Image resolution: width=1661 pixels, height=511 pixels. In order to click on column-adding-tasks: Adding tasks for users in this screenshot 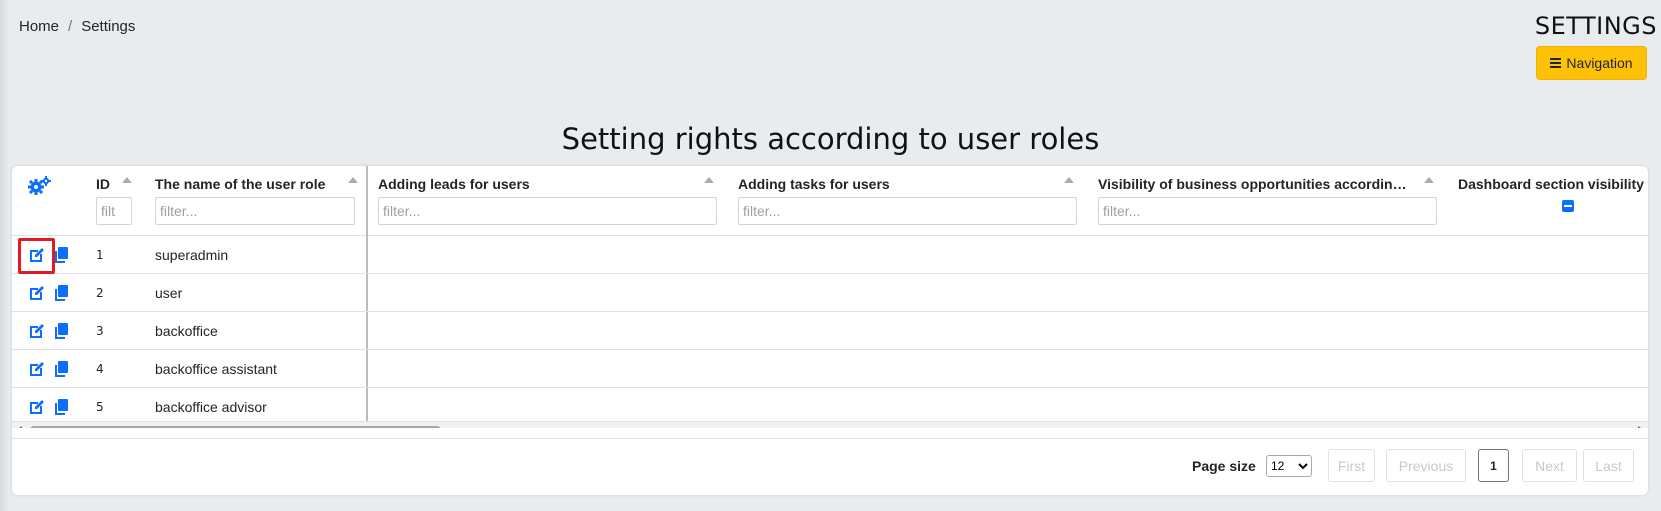, I will do `click(908, 201)`.